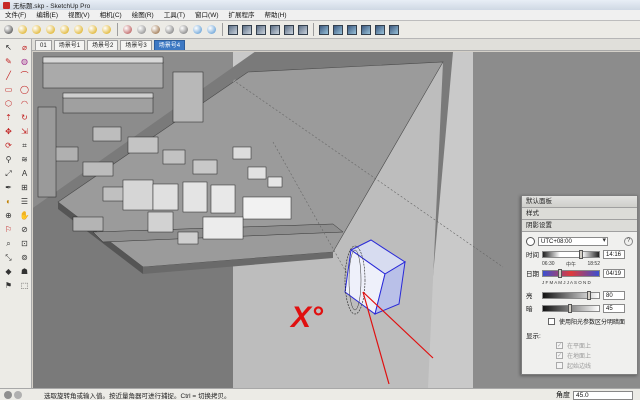 This screenshot has width=640, height=400. What do you see at coordinates (530, 241) in the screenshot?
I see `shadow-toggle-icon` at bounding box center [530, 241].